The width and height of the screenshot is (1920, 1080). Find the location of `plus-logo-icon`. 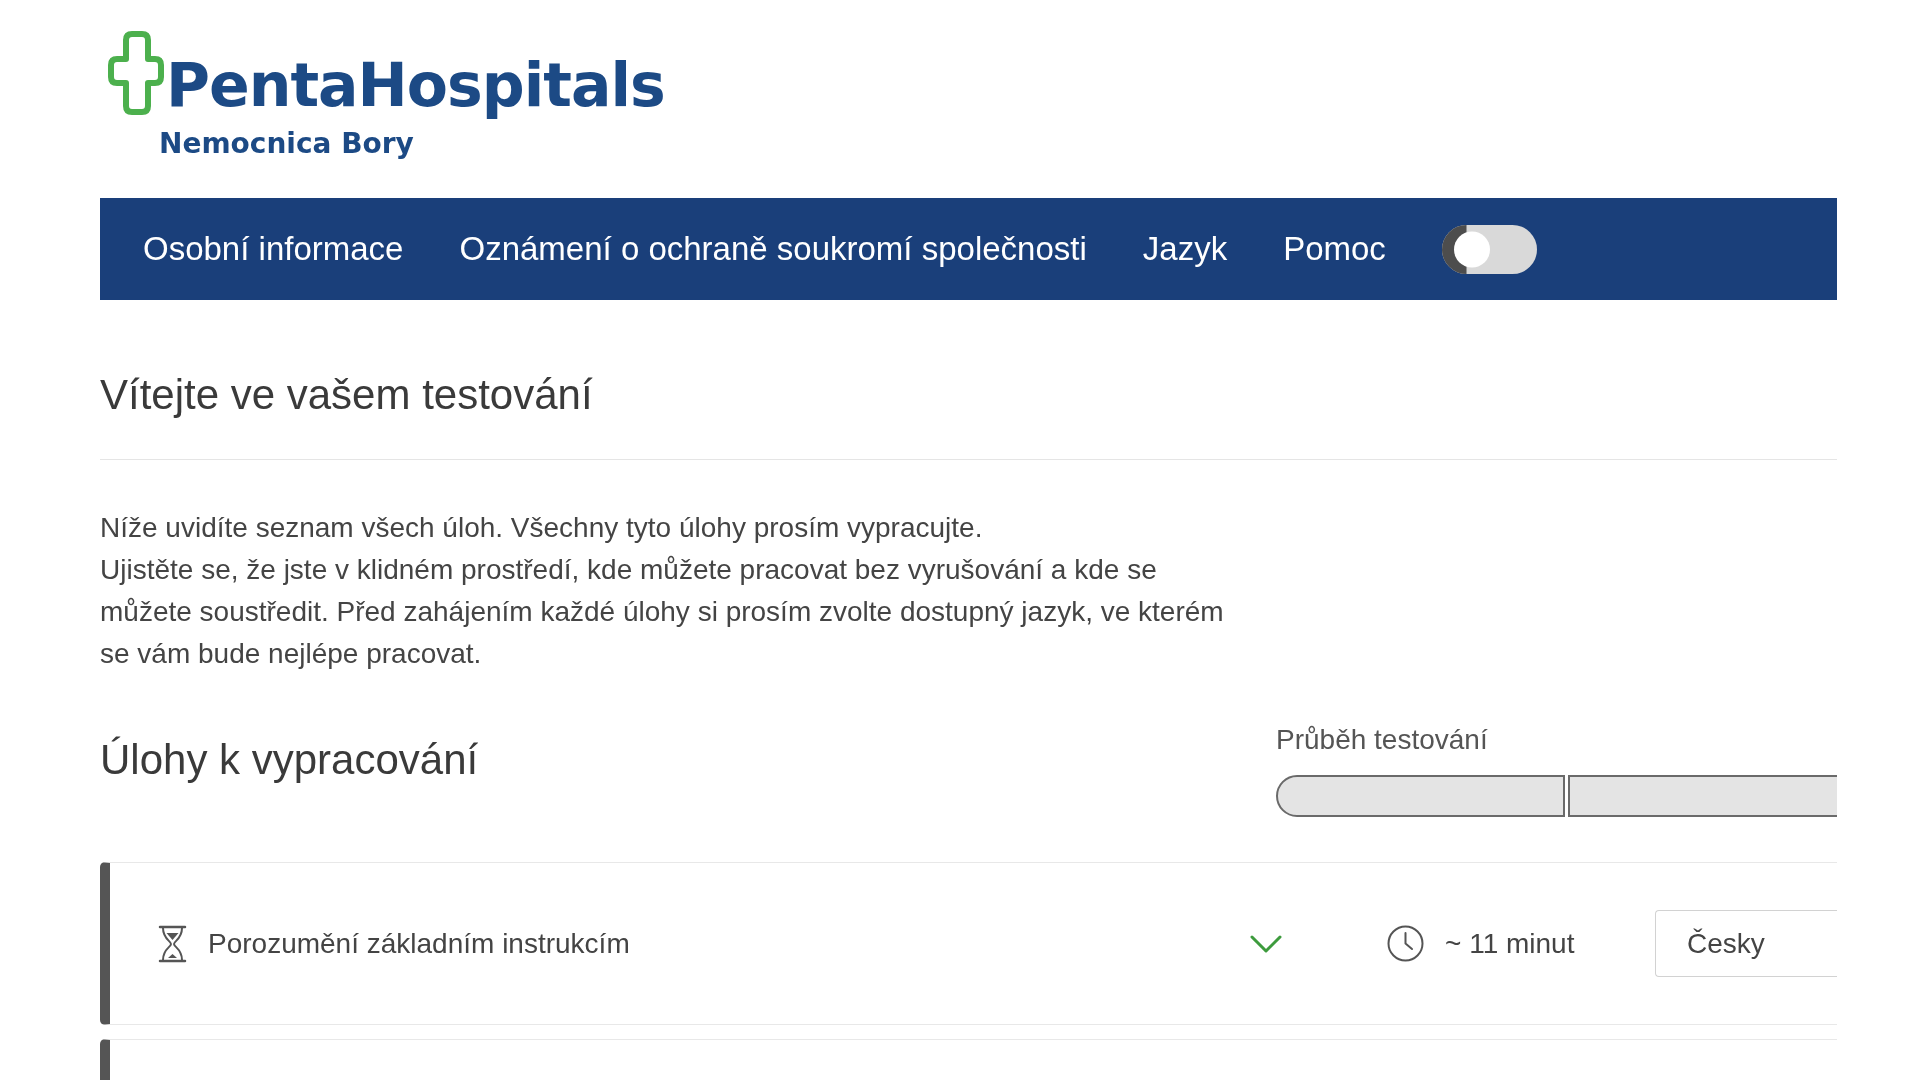

plus-logo-icon is located at coordinates (136, 73).